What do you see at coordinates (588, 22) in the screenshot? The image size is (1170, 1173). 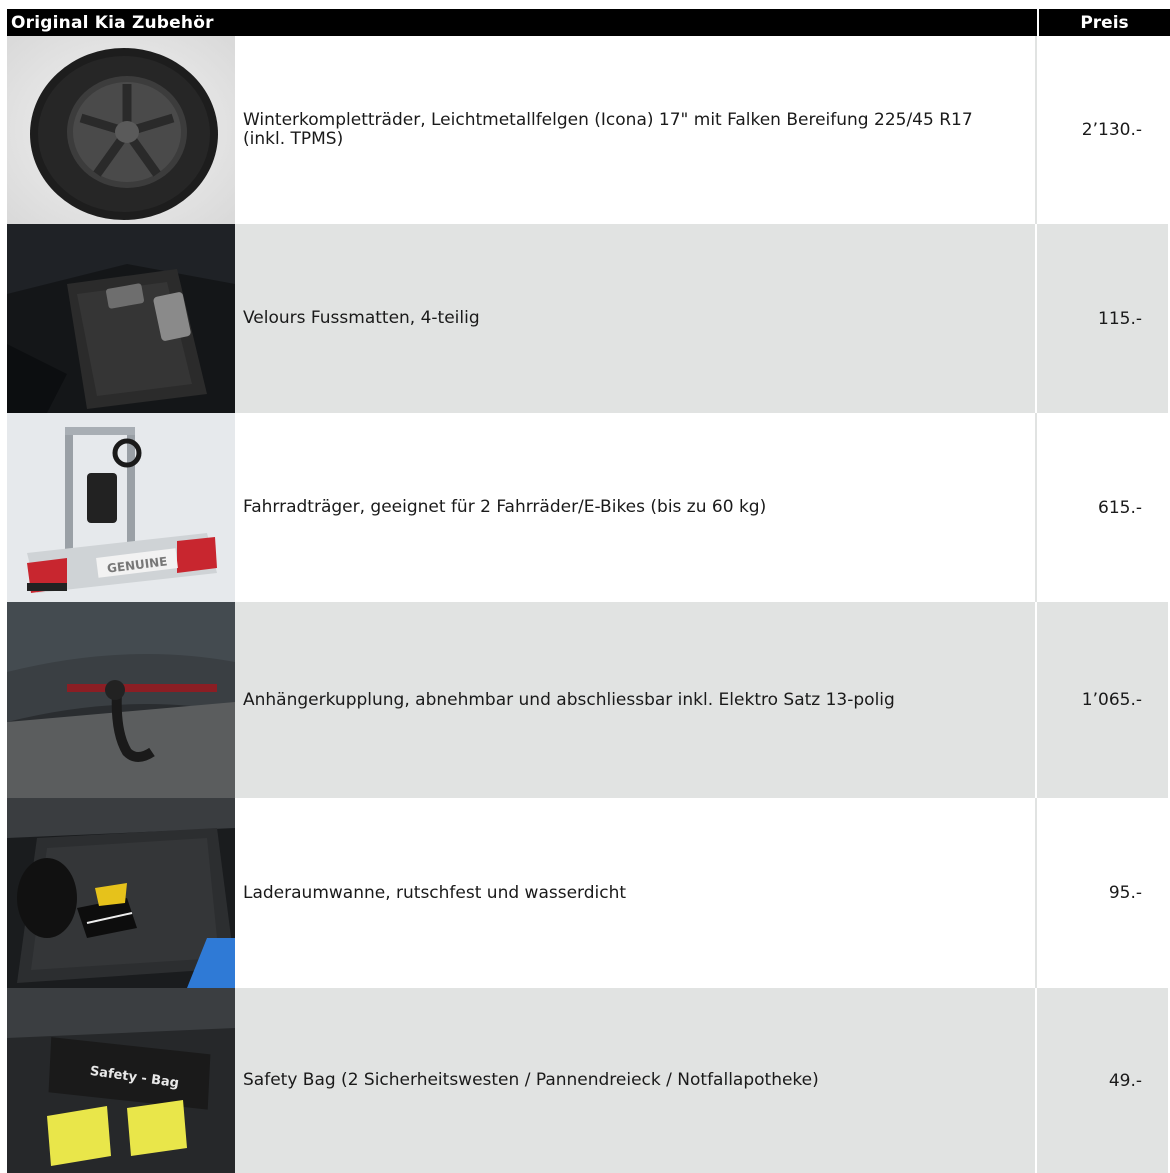 I see `table-header: Original Kia Zubehör Preis` at bounding box center [588, 22].